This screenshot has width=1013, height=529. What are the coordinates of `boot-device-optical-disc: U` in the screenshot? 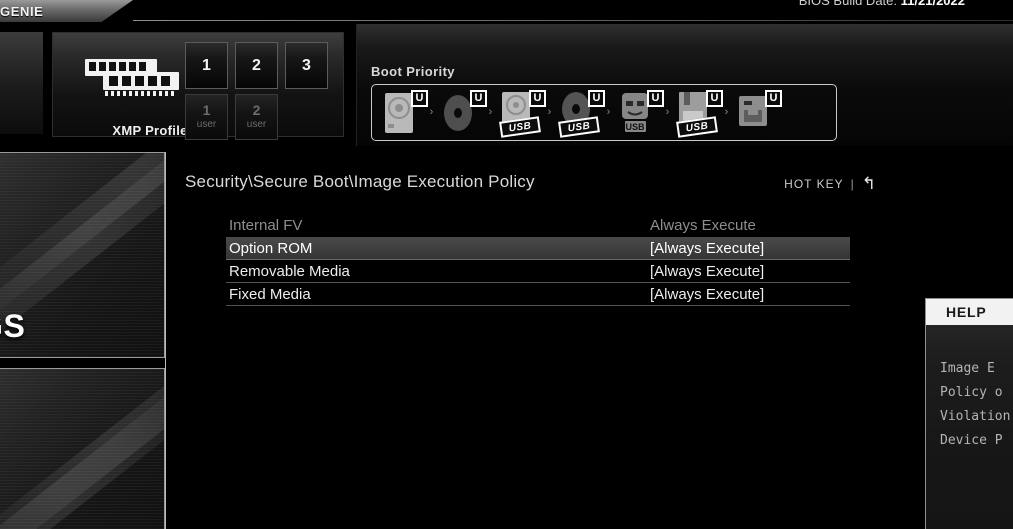 It's located at (462, 112).